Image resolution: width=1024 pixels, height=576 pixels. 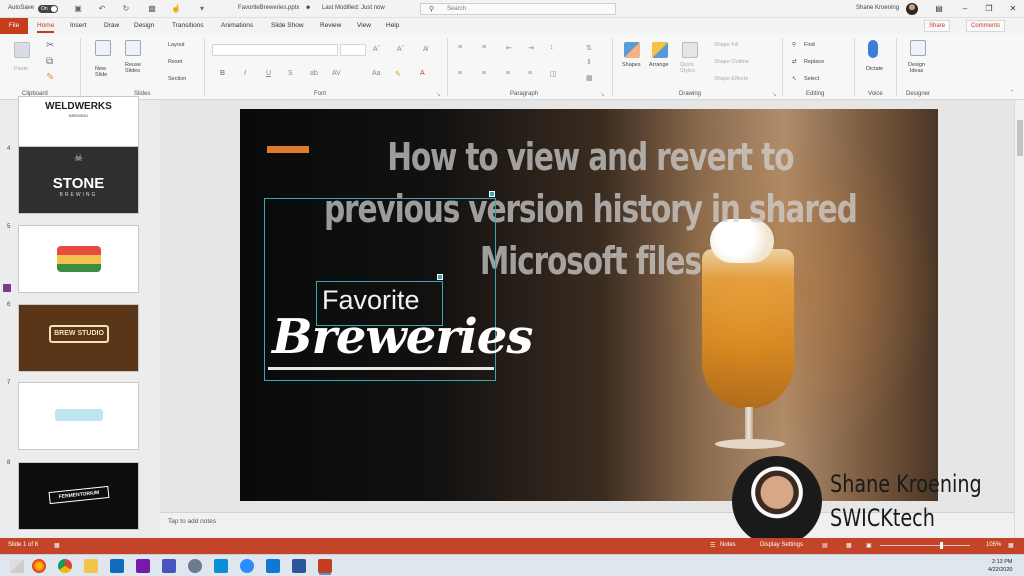 What do you see at coordinates (330, 25) in the screenshot?
I see `tab-review: Review` at bounding box center [330, 25].